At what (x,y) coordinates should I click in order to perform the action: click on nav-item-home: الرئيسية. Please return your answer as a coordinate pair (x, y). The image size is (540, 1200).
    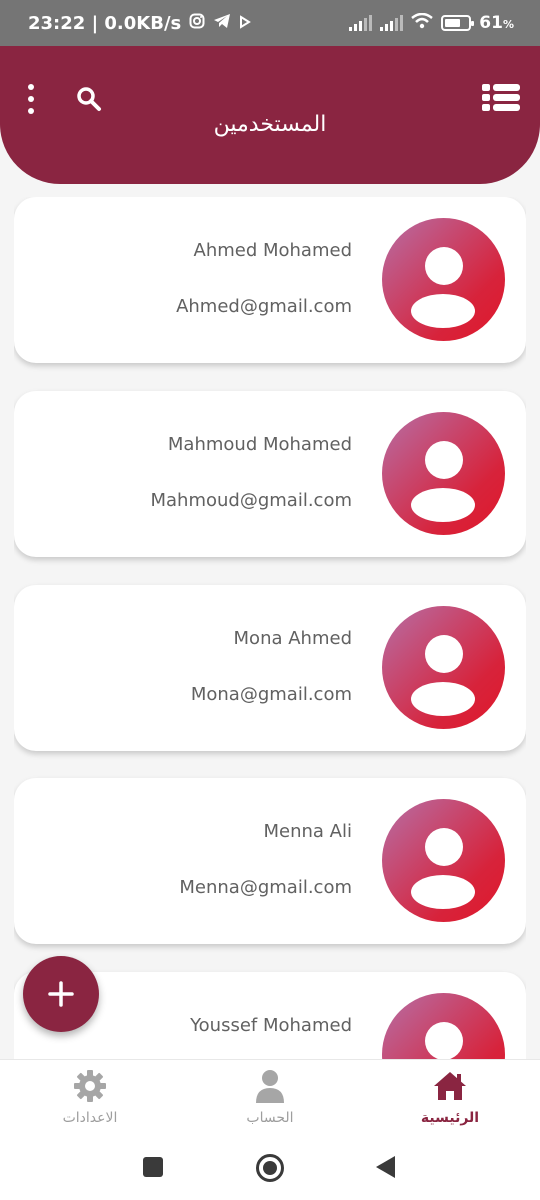
    Looking at the image, I should click on (450, 1099).